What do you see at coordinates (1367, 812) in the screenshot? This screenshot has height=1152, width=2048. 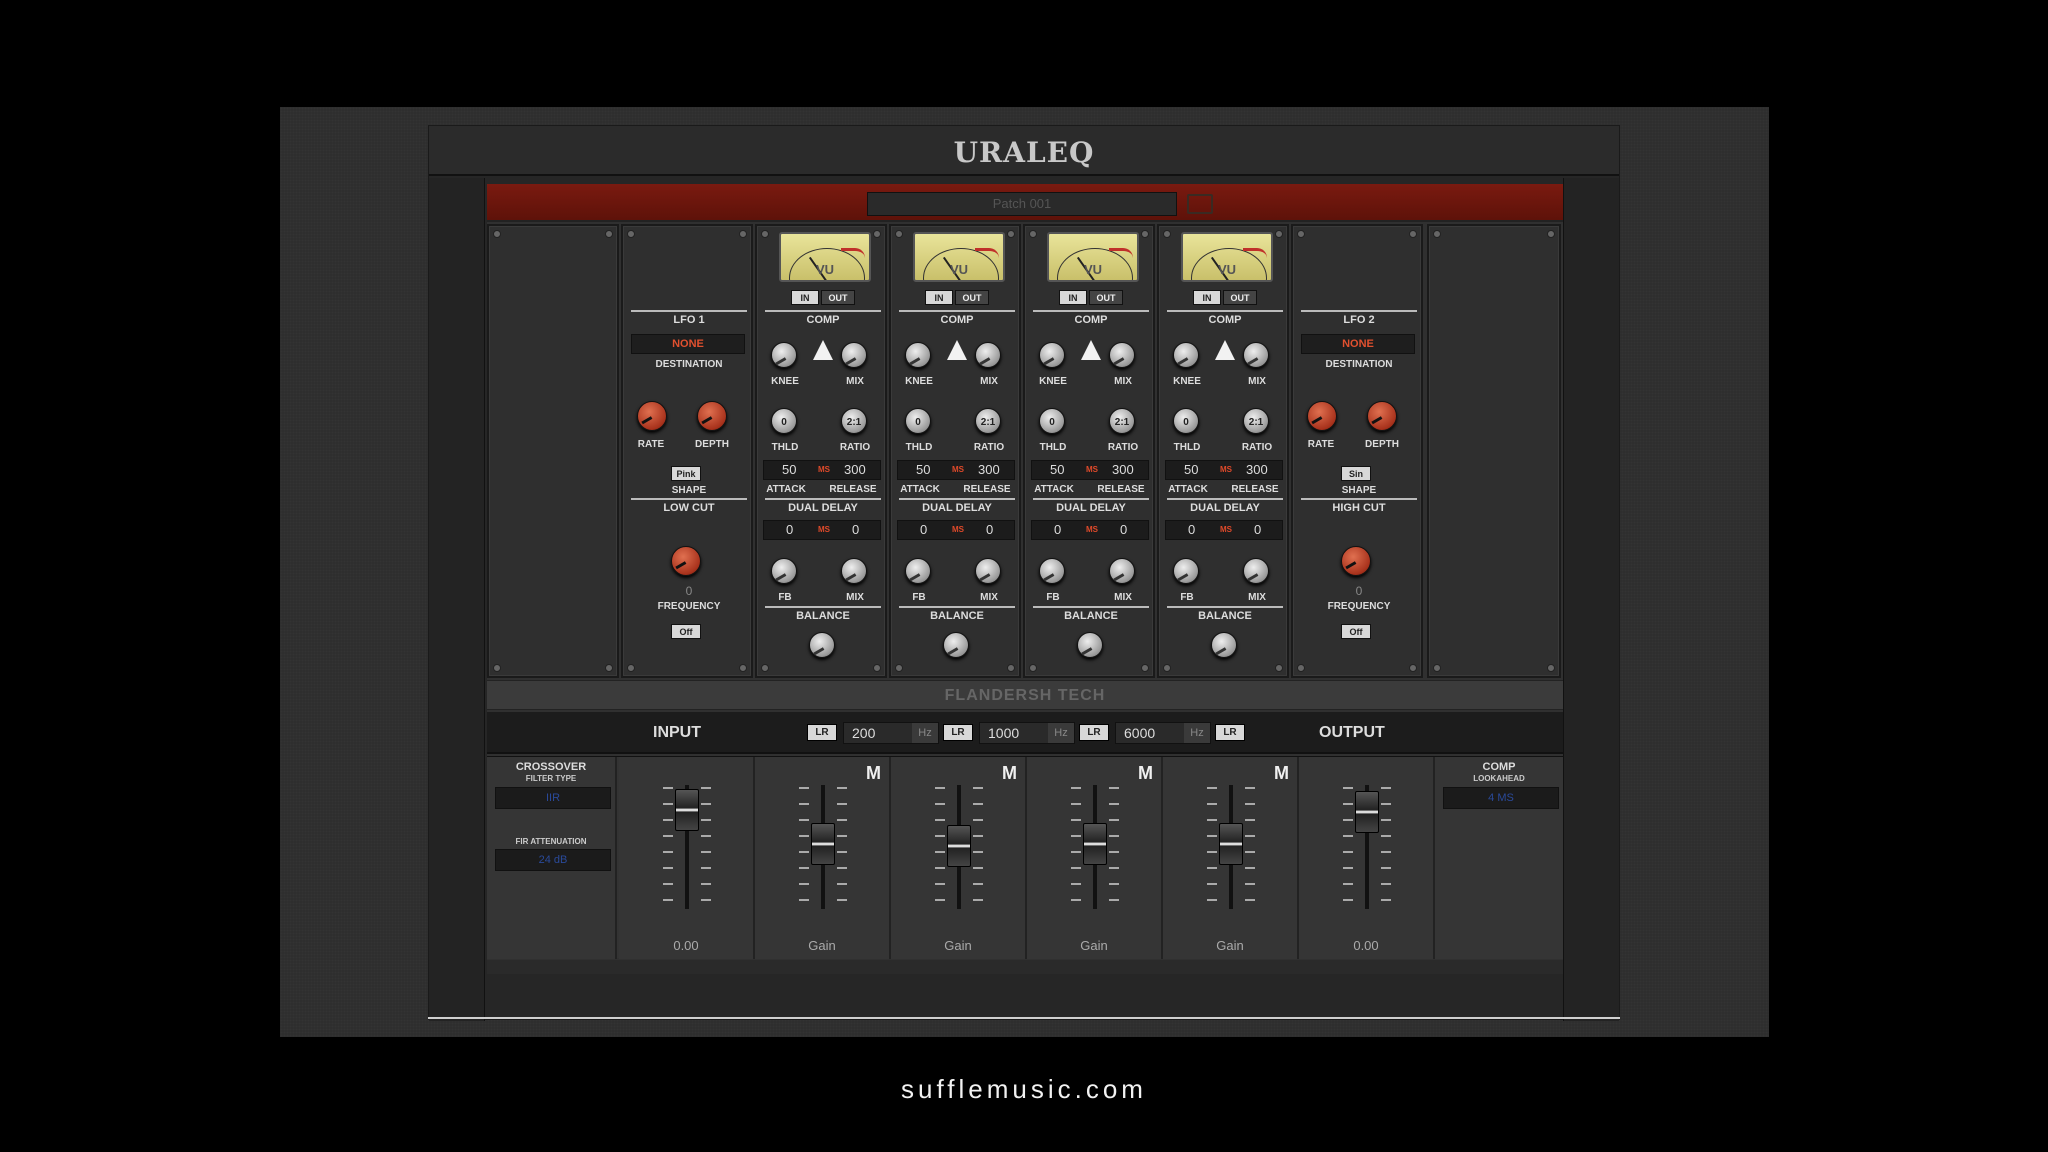 I see `output-fader` at bounding box center [1367, 812].